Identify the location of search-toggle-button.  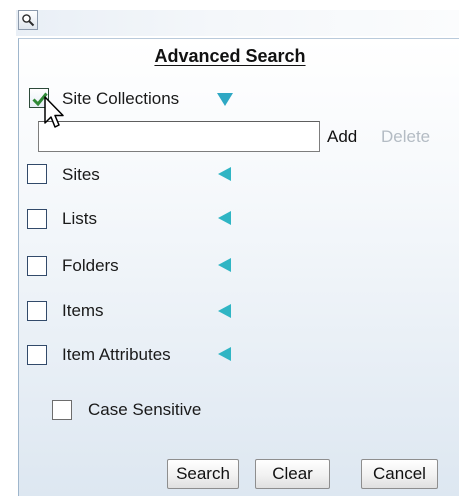
(28, 20).